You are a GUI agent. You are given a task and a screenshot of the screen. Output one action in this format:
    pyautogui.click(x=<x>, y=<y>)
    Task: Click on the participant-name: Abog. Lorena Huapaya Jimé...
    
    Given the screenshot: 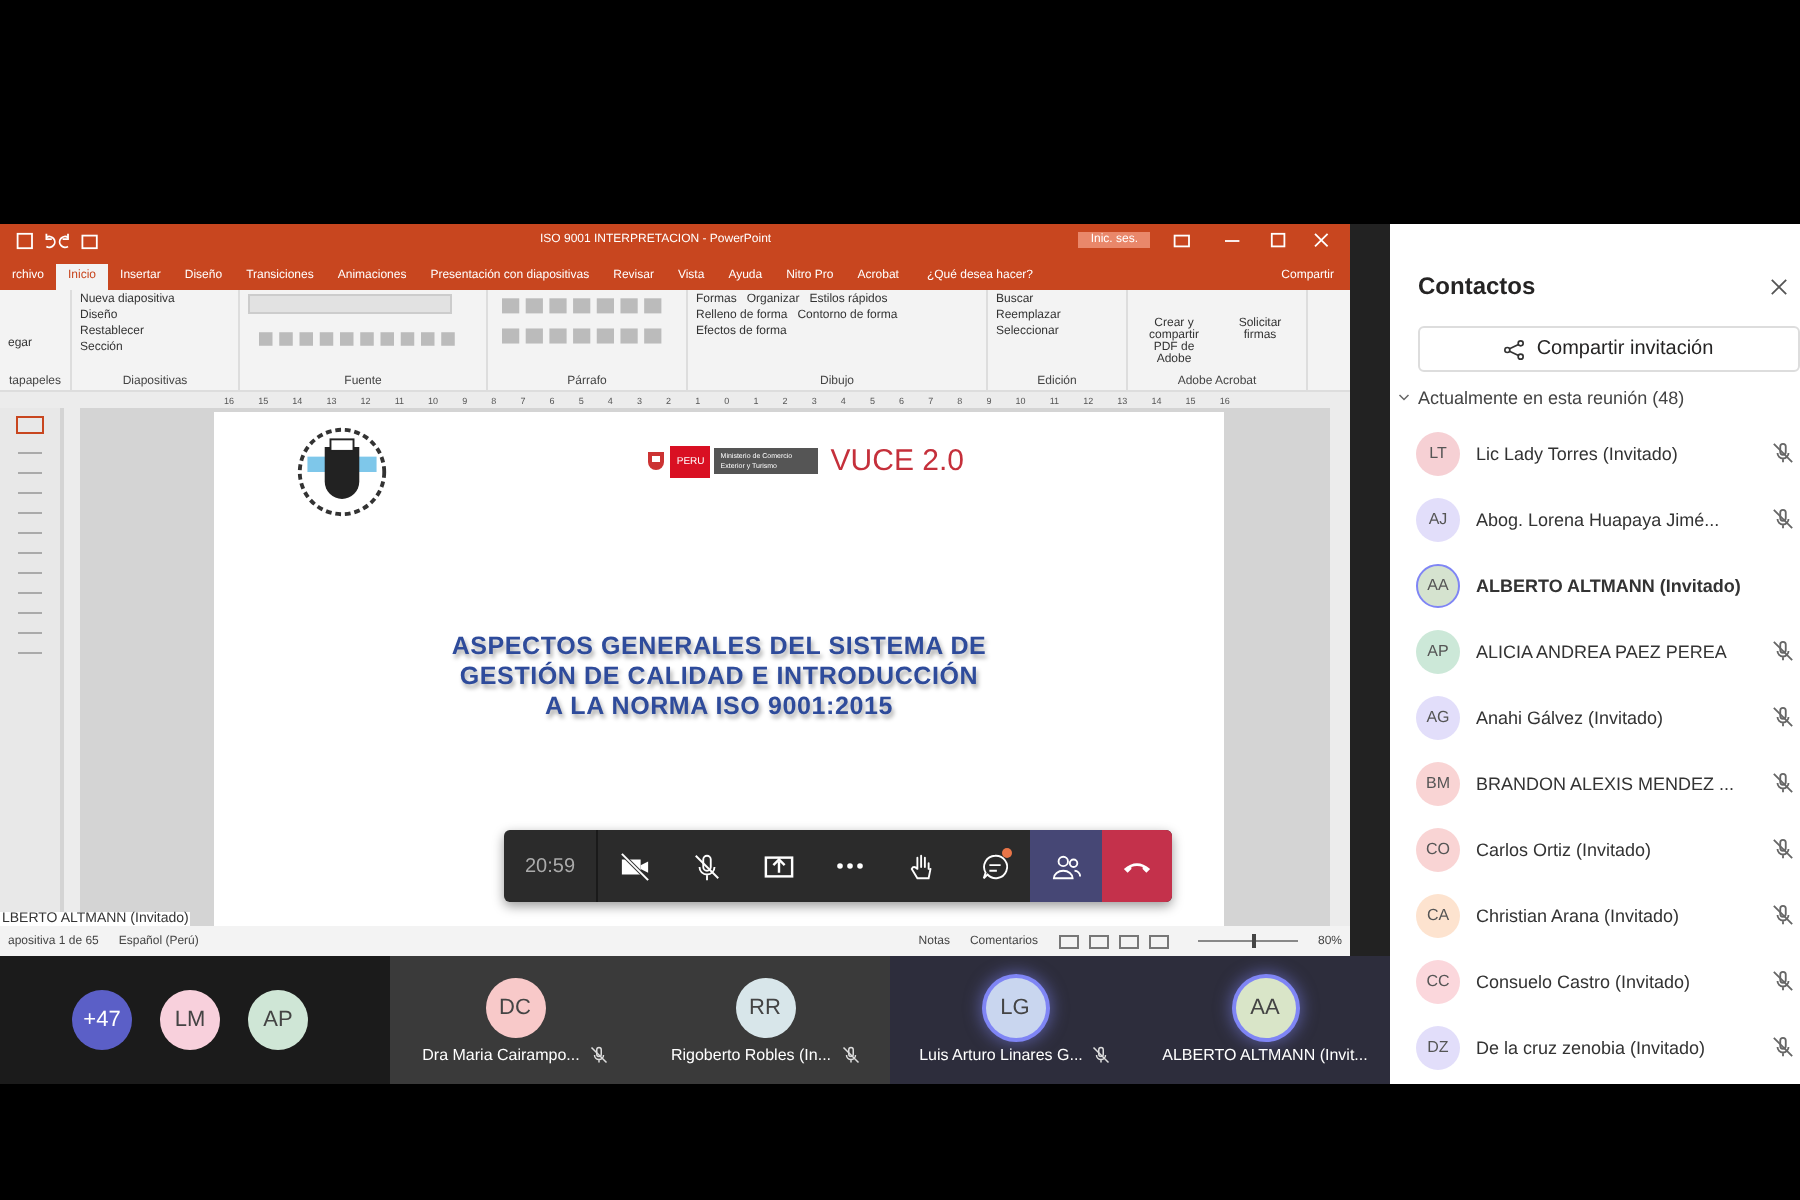 What is the action you would take?
    pyautogui.click(x=1599, y=519)
    